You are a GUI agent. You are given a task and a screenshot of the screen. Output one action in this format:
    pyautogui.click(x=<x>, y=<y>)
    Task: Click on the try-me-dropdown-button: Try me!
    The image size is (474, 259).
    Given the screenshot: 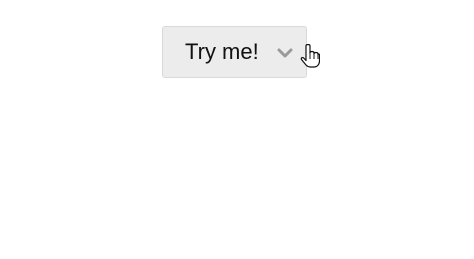 What is the action you would take?
    pyautogui.click(x=234, y=52)
    